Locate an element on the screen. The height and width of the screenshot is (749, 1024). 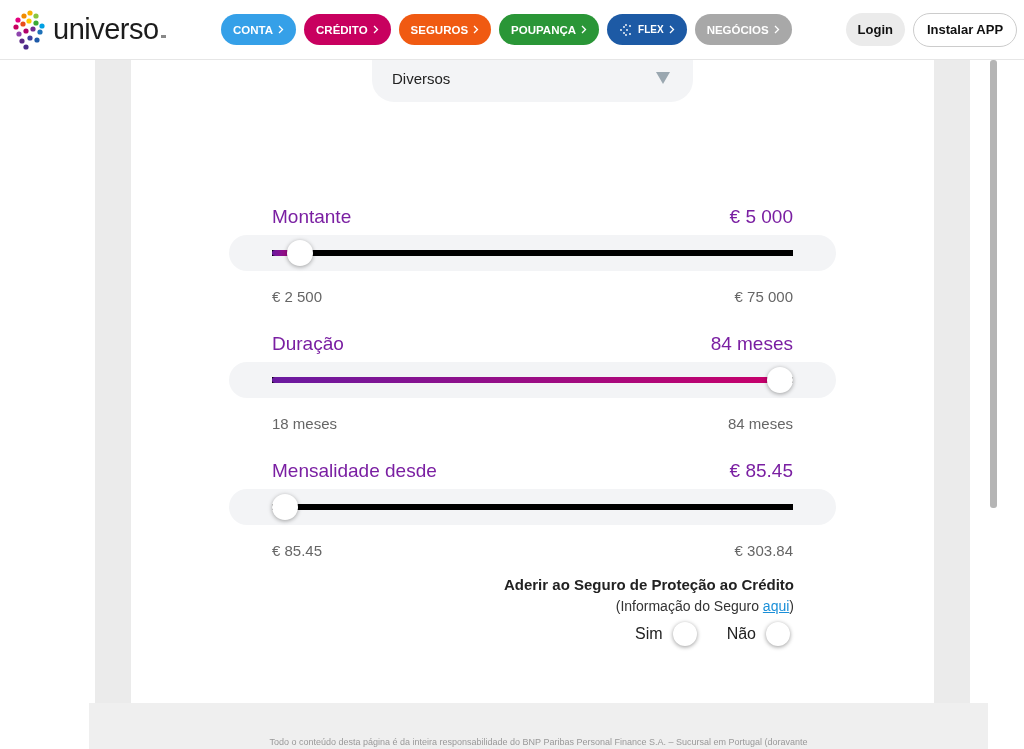
trademark-icon is located at coordinates (163, 36).